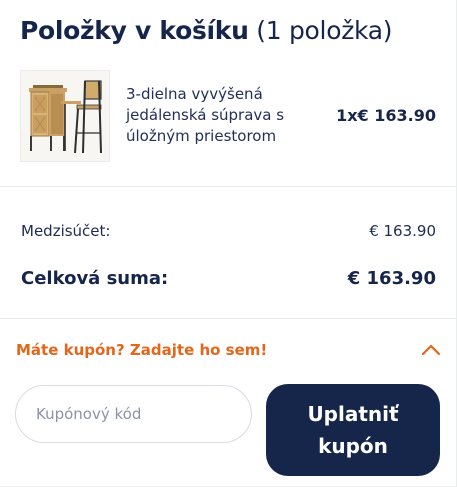 Image resolution: width=458 pixels, height=487 pixels. I want to click on cart-title: Položky v košíku (1 položka), so click(206, 31).